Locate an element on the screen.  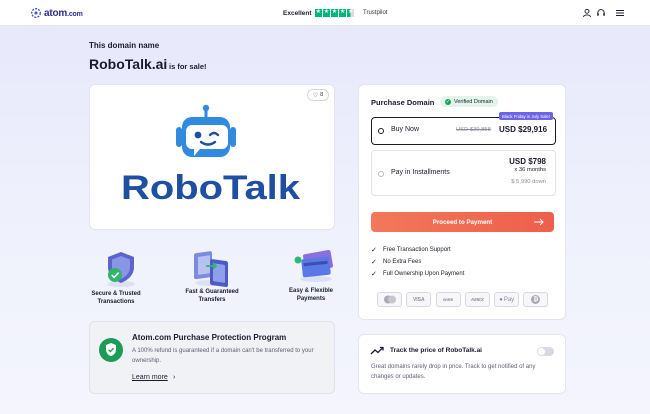
purchase-domain-title: Purchase Domain is located at coordinates (403, 102).